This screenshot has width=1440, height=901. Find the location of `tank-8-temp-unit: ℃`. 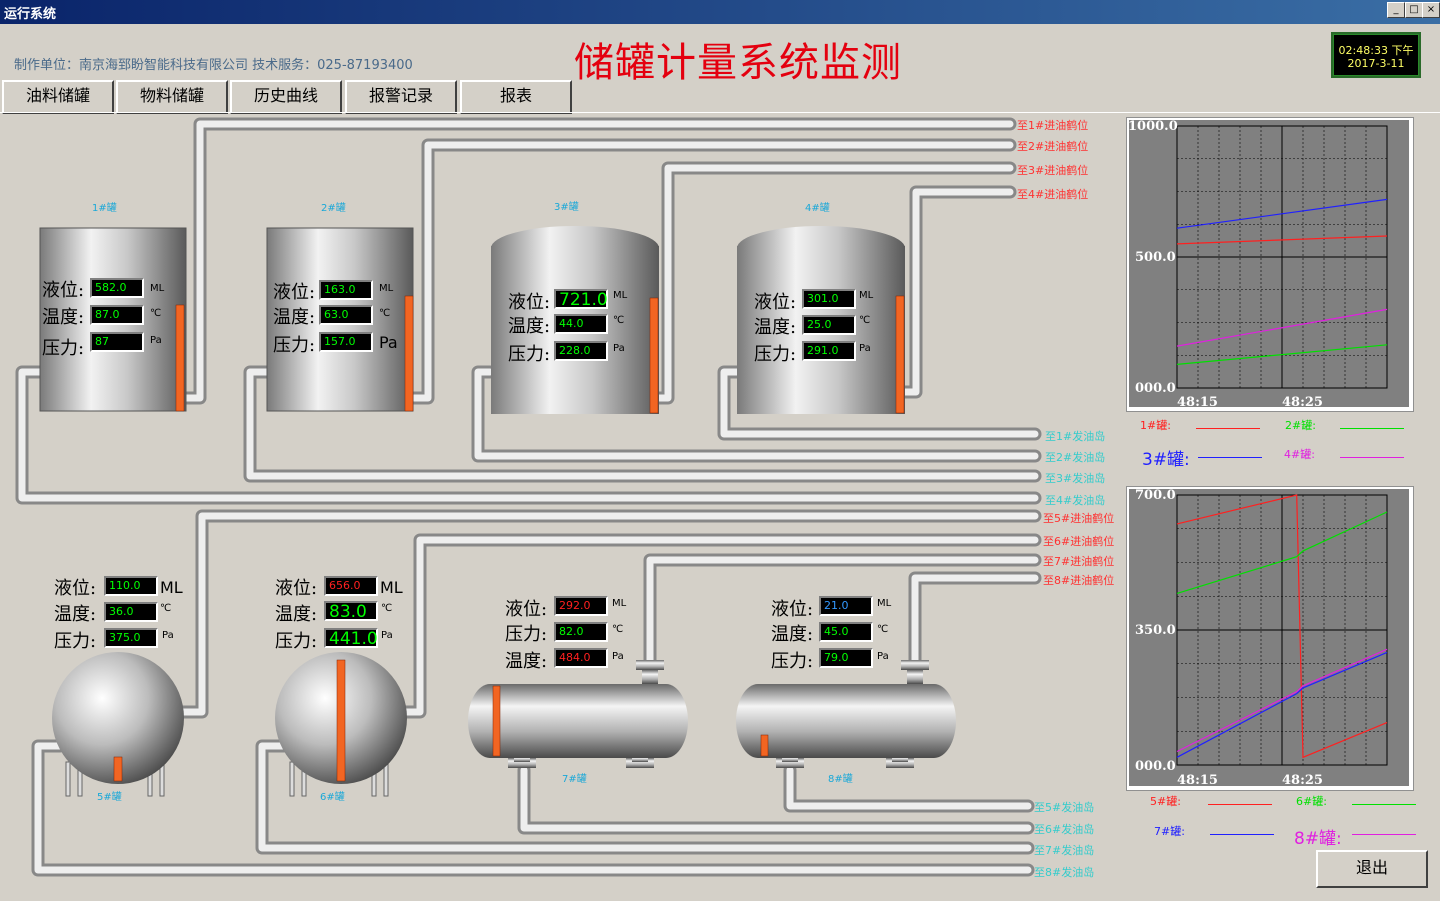

tank-8-temp-unit: ℃ is located at coordinates (883, 629).